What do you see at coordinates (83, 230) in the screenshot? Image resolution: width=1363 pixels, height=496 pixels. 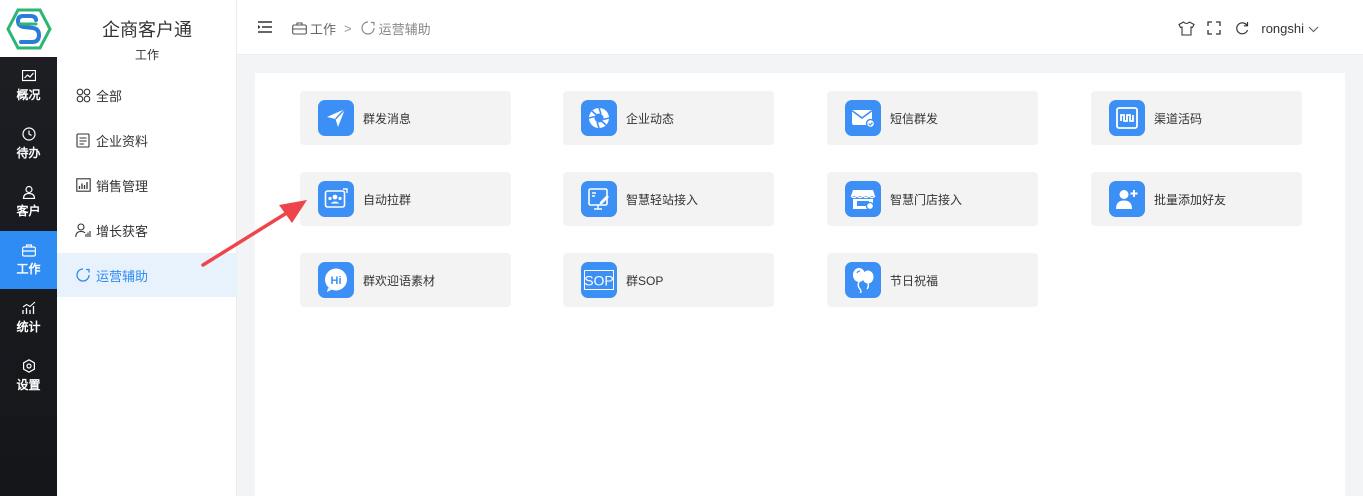 I see `user-growth-icon` at bounding box center [83, 230].